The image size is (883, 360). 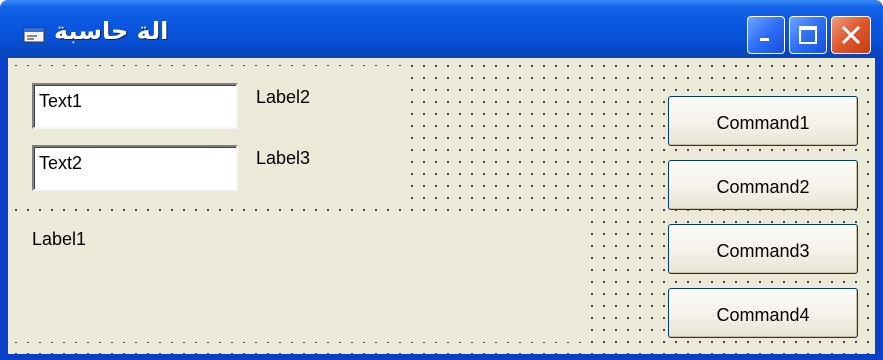 I want to click on minimize-button, so click(x=766, y=35).